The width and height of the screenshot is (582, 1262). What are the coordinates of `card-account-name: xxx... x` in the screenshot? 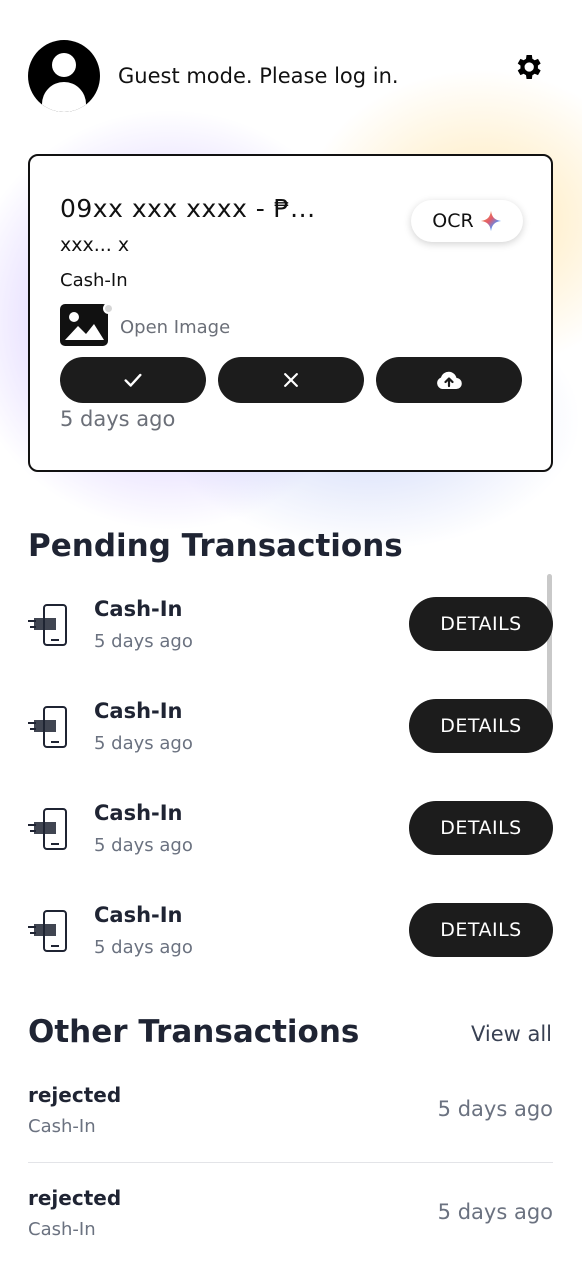 It's located at (95, 245).